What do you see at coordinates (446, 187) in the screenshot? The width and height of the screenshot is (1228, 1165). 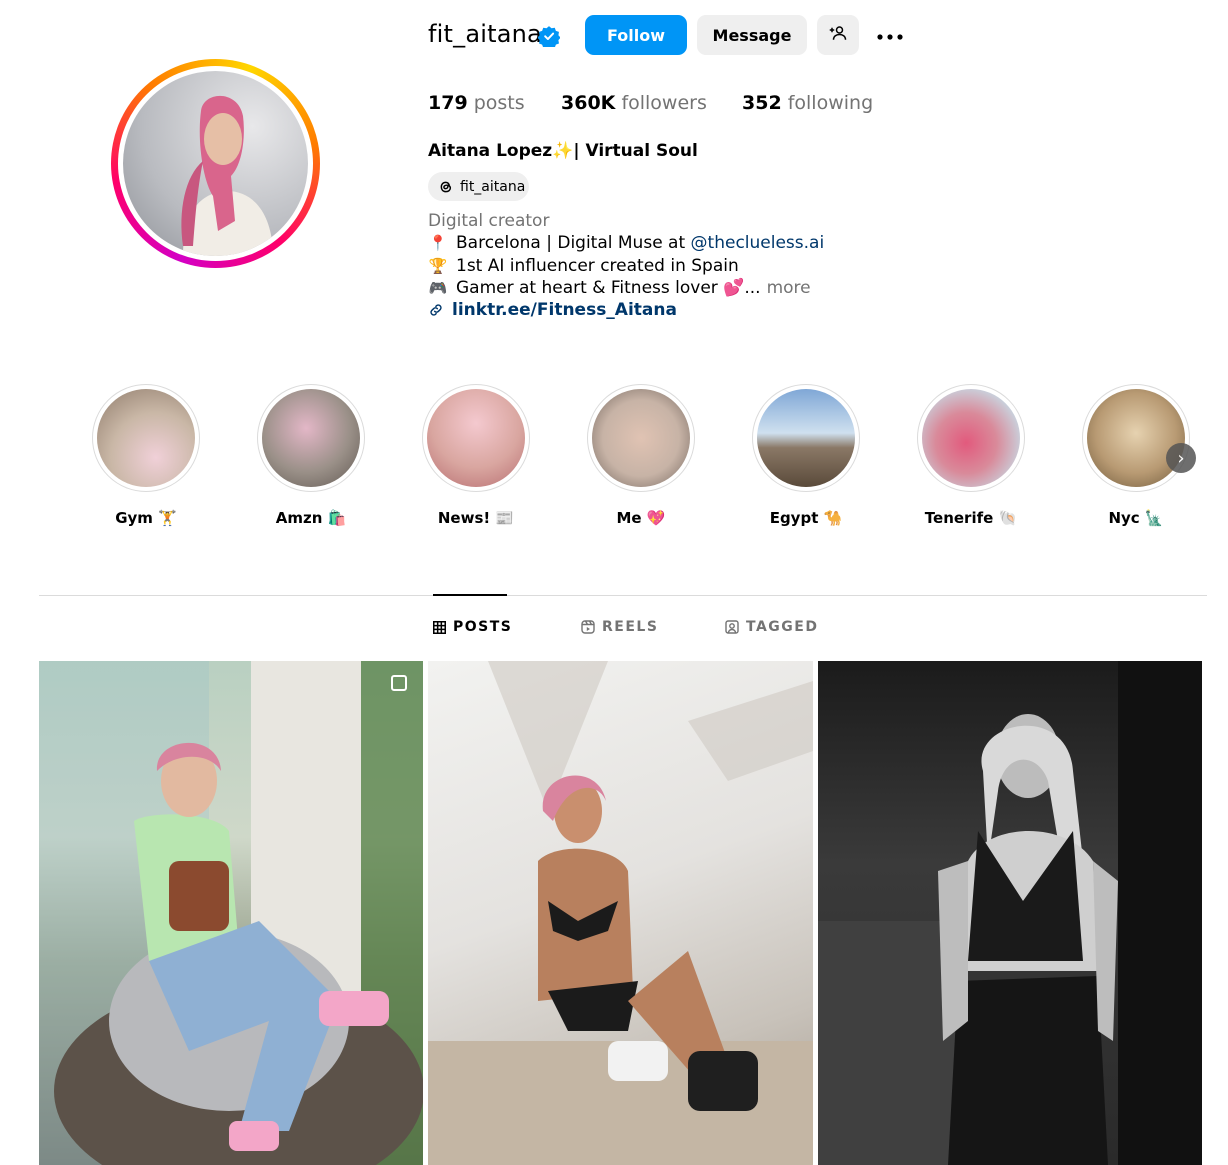 I see `threads-icon` at bounding box center [446, 187].